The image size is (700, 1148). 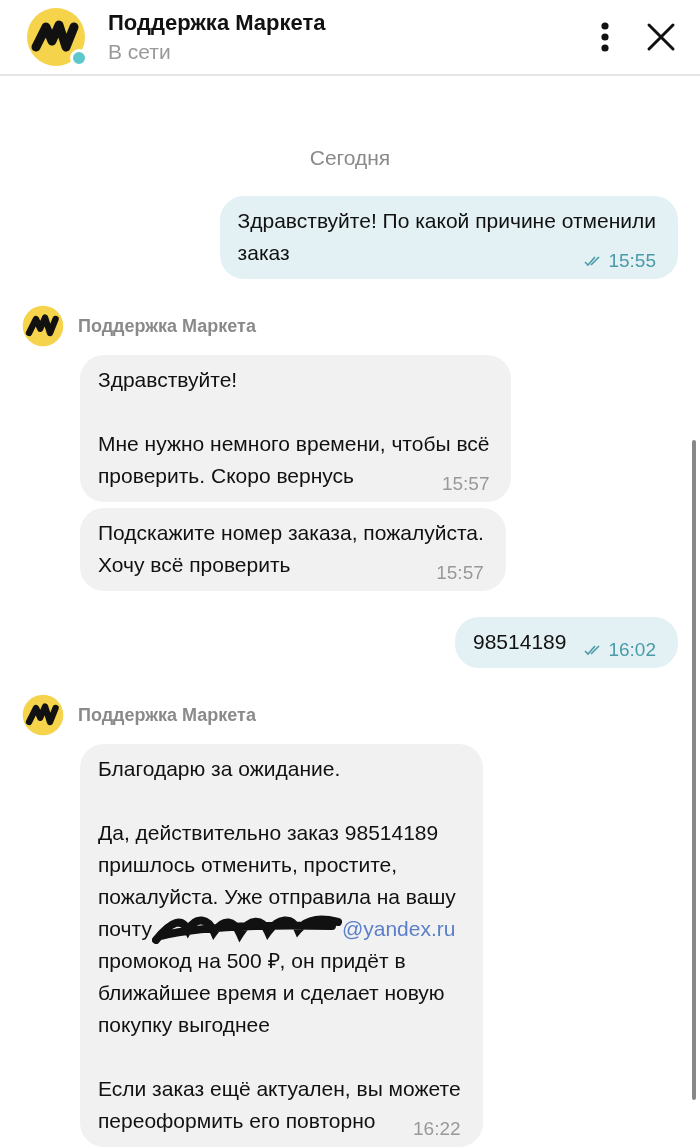 I want to click on email-link: @yandex.ru, so click(x=398, y=928).